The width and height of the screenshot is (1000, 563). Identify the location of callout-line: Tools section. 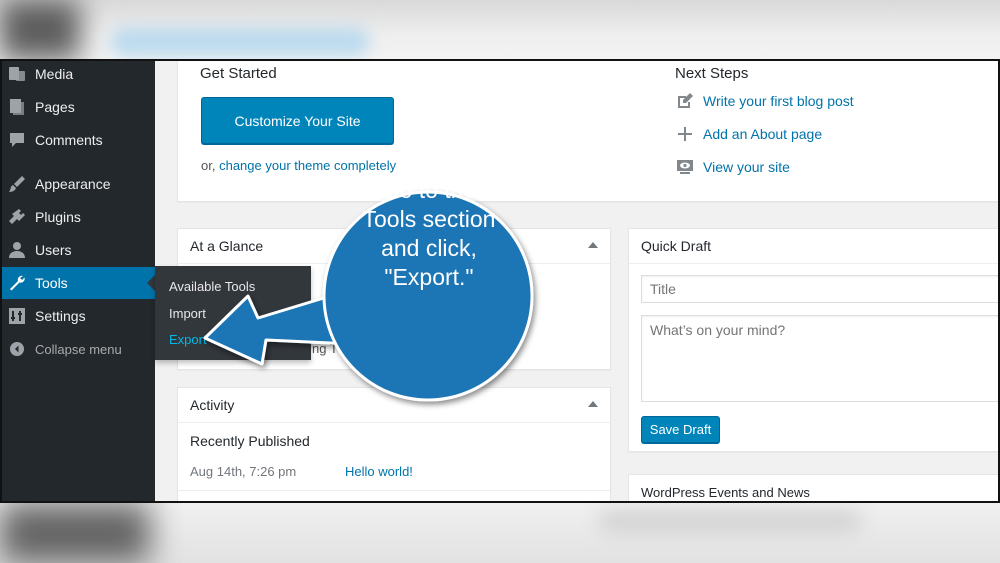
(429, 219).